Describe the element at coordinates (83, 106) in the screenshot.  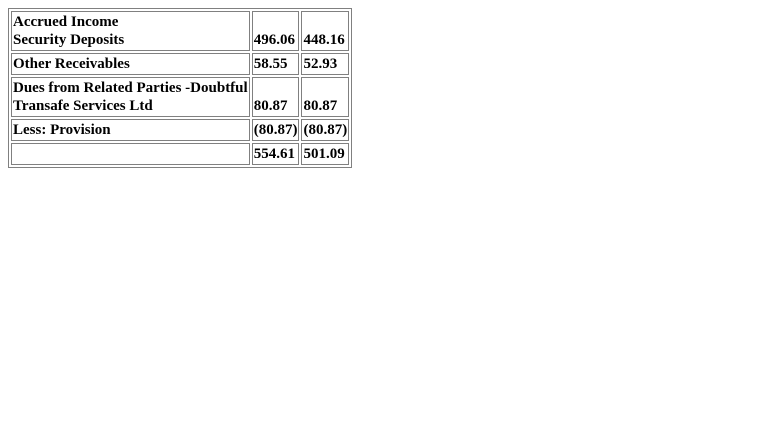
I see `label-line: Transafe Services Ltd` at that location.